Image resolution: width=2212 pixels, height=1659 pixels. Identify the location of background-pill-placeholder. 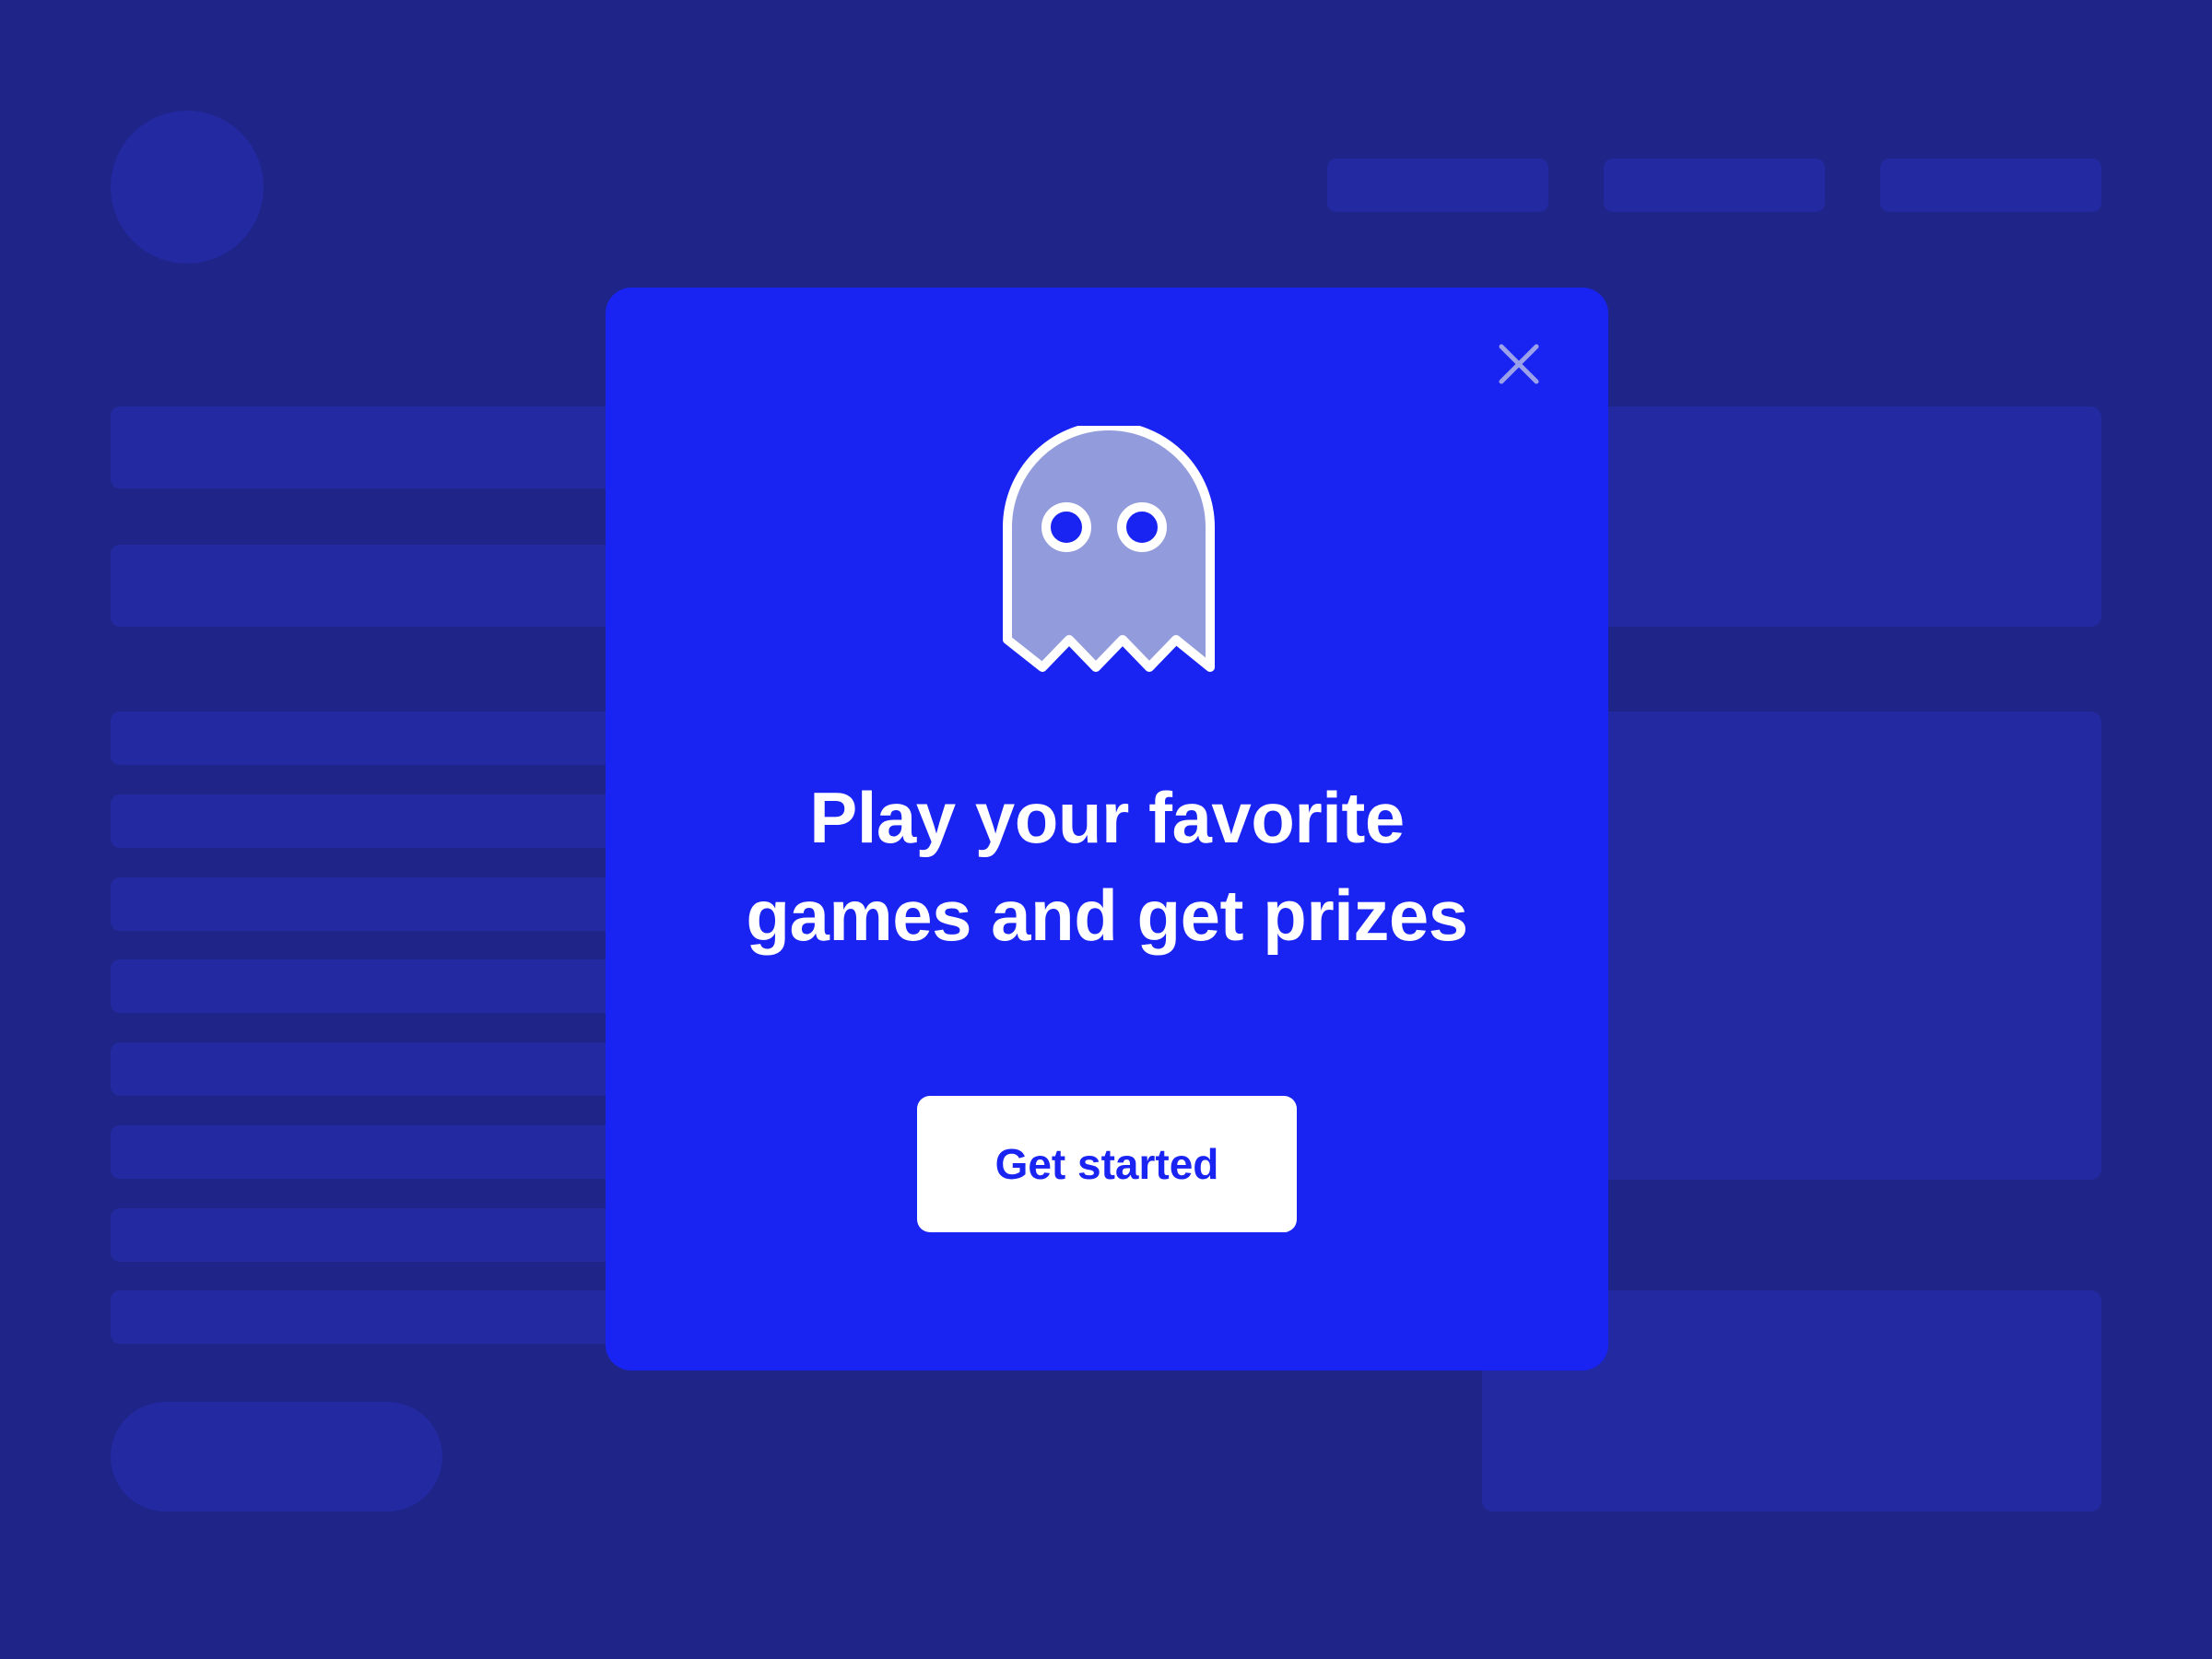
(276, 1457).